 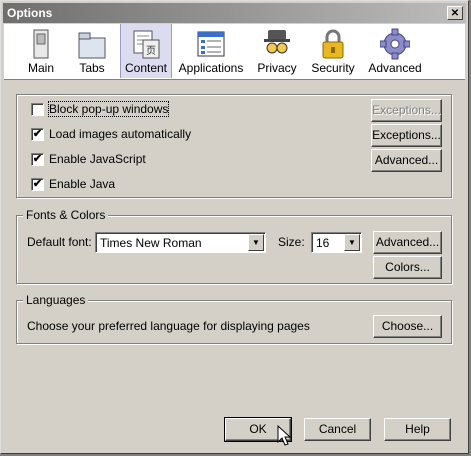 I want to click on title-bar: Options ✕, so click(x=234, y=13).